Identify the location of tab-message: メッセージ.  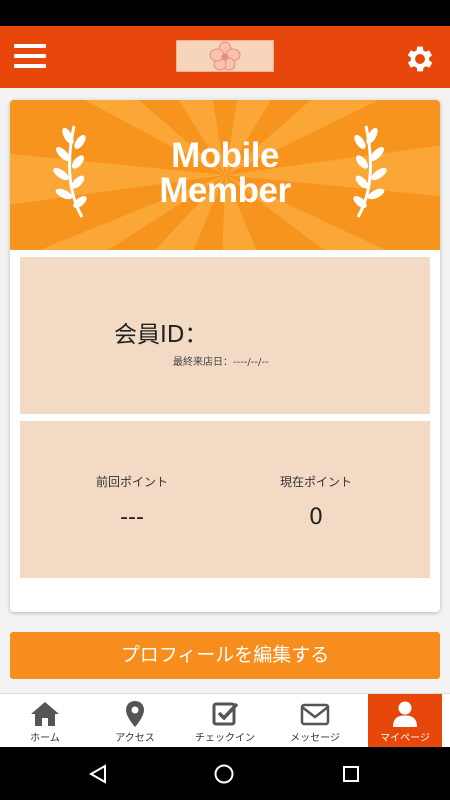
(315, 720).